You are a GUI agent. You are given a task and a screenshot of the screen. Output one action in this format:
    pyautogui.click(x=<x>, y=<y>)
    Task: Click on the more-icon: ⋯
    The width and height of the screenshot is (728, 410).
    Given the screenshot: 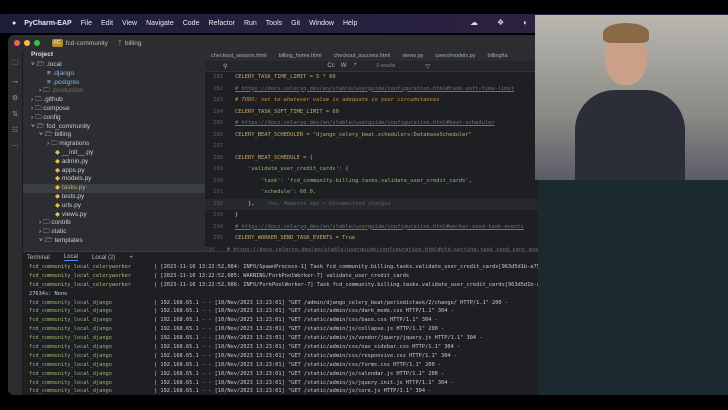 What is the action you would take?
    pyautogui.click(x=15, y=146)
    